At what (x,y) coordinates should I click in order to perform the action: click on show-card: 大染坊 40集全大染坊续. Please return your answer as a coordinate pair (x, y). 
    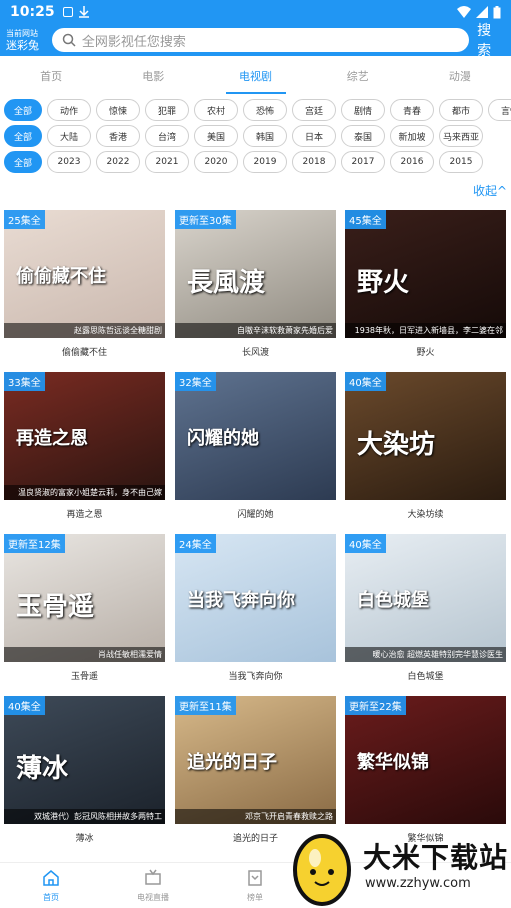
    Looking at the image, I should click on (425, 446).